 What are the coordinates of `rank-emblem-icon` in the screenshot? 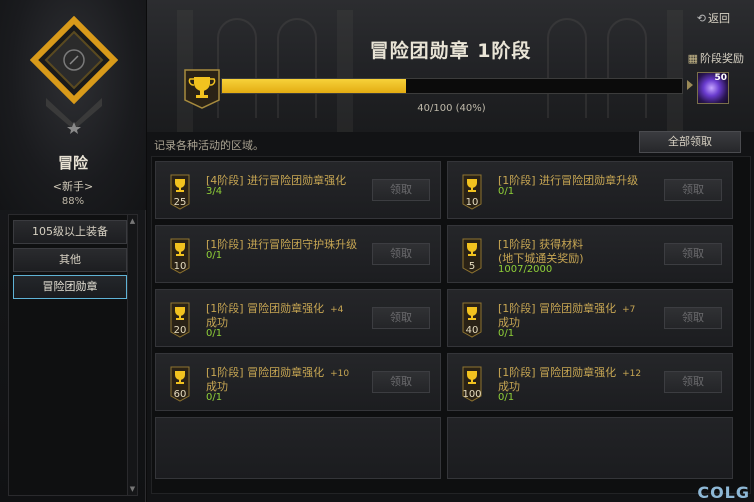 It's located at (74, 75).